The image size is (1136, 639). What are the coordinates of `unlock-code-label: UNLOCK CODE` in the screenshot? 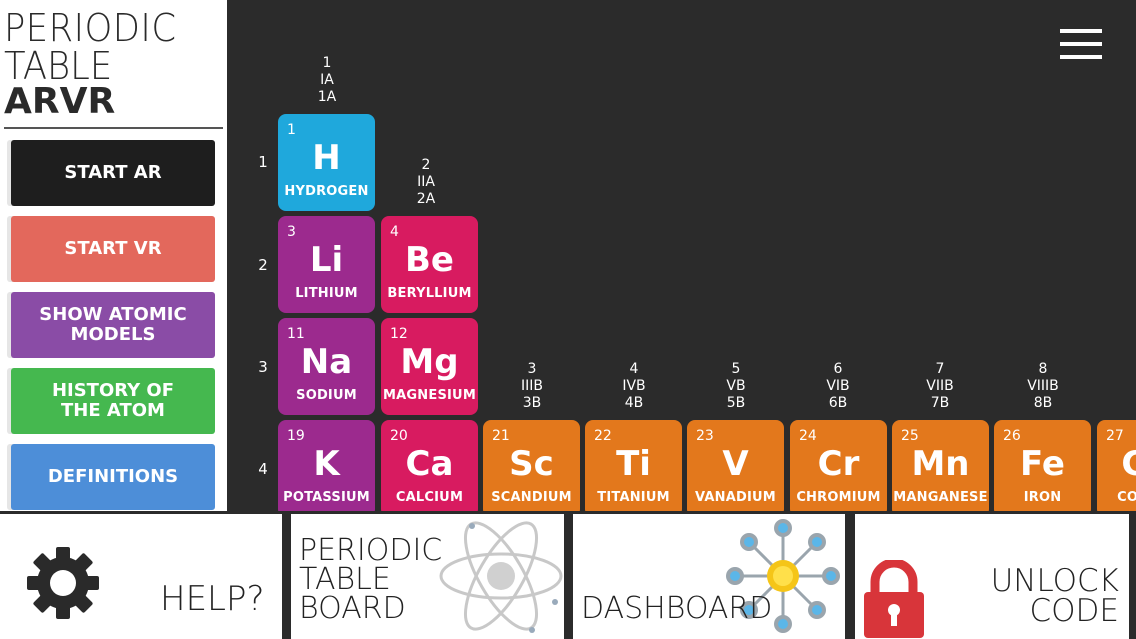 It's located at (1054, 596).